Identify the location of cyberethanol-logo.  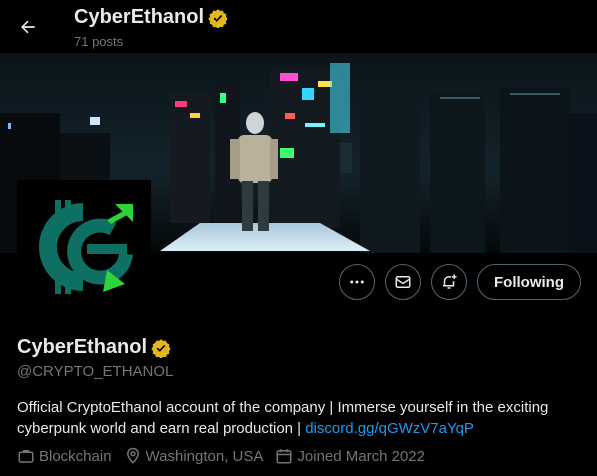
(84, 247).